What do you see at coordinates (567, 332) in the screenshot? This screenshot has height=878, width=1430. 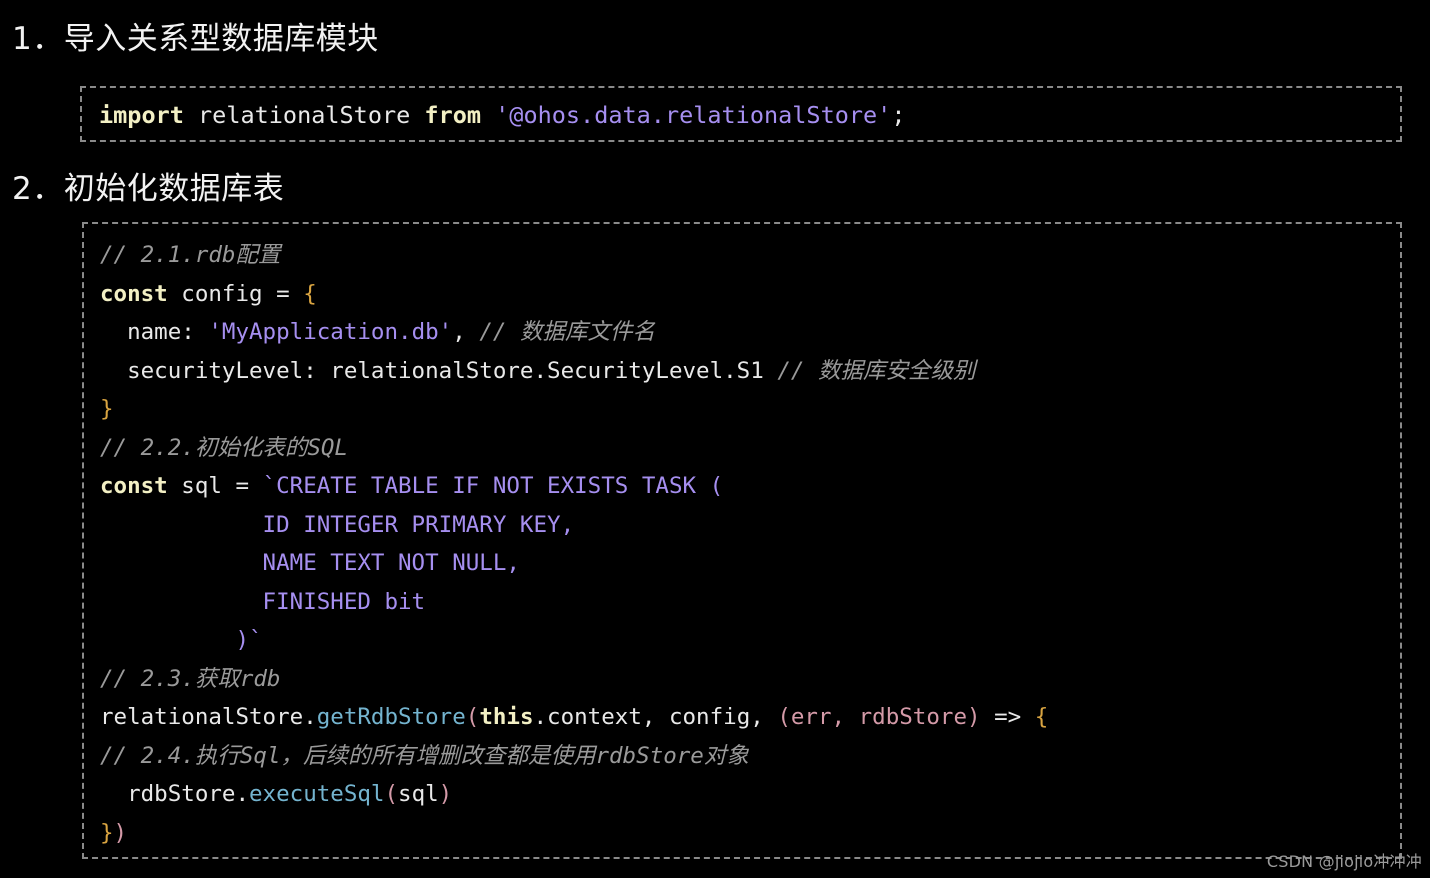 I see `comment-db-filename: // 数据库文件名` at bounding box center [567, 332].